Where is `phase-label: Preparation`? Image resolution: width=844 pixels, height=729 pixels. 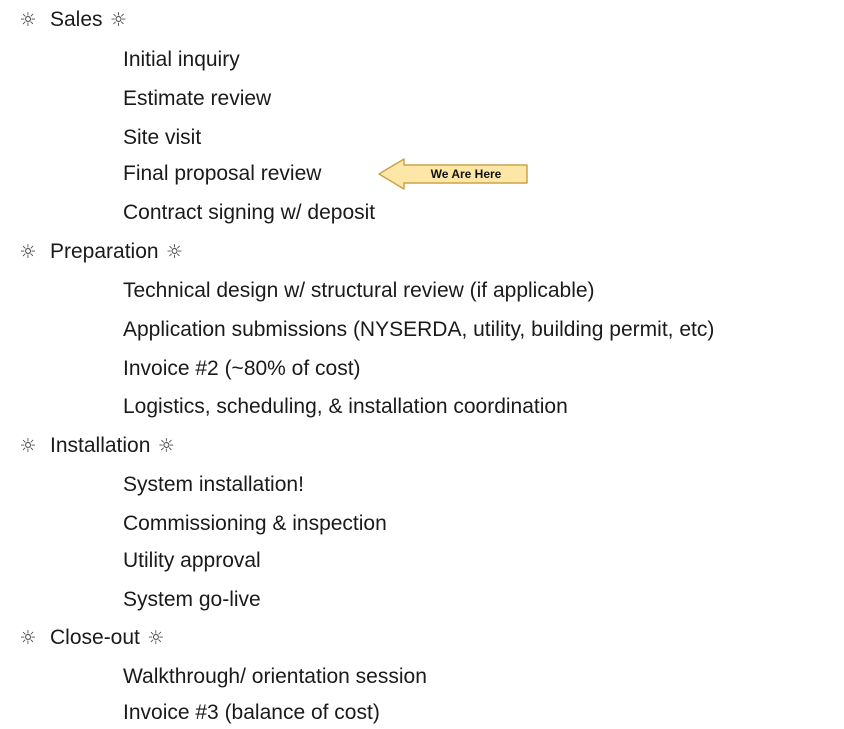
phase-label: Preparation is located at coordinates (104, 251).